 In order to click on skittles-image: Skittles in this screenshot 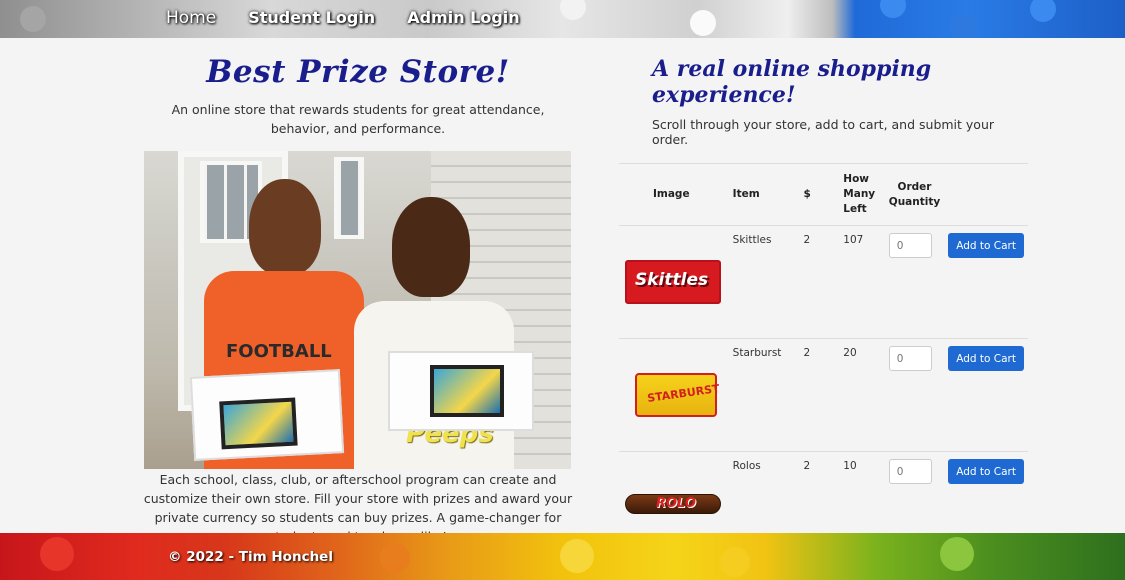, I will do `click(673, 282)`.